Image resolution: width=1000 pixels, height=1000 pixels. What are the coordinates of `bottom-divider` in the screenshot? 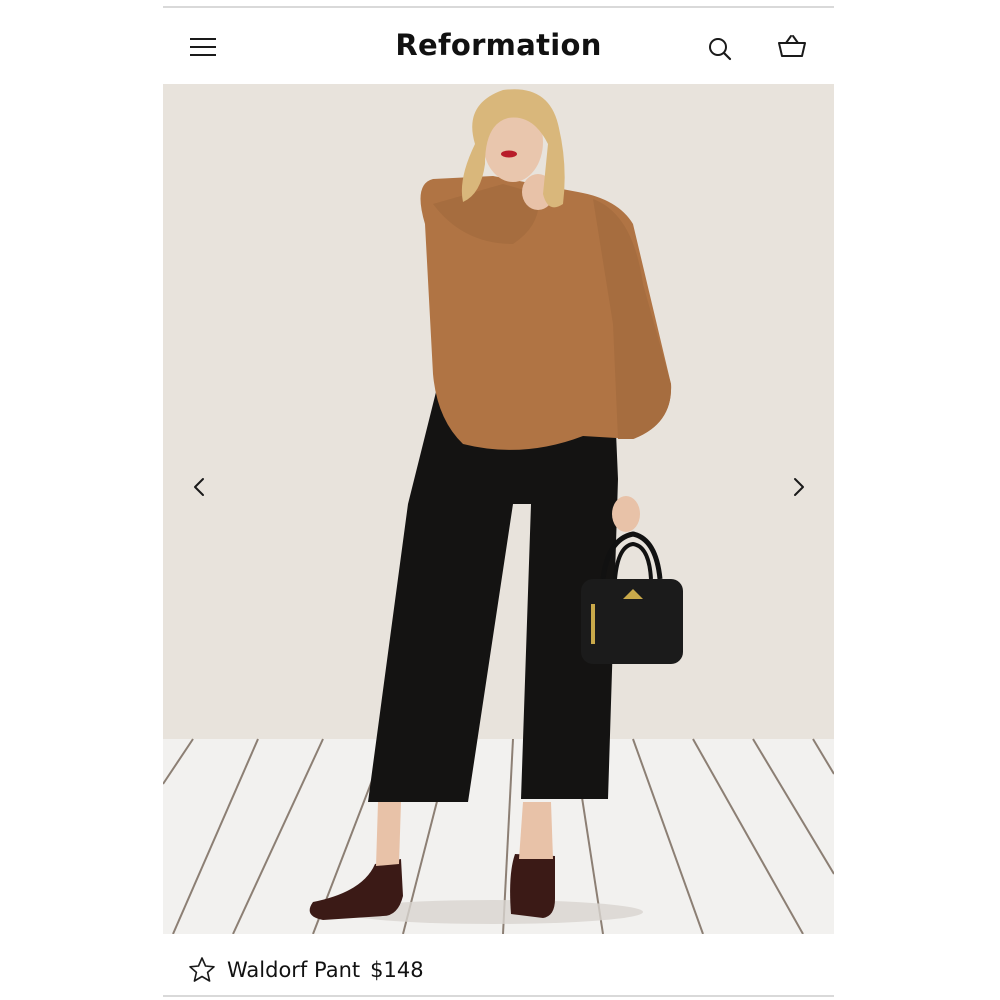 It's located at (498, 996).